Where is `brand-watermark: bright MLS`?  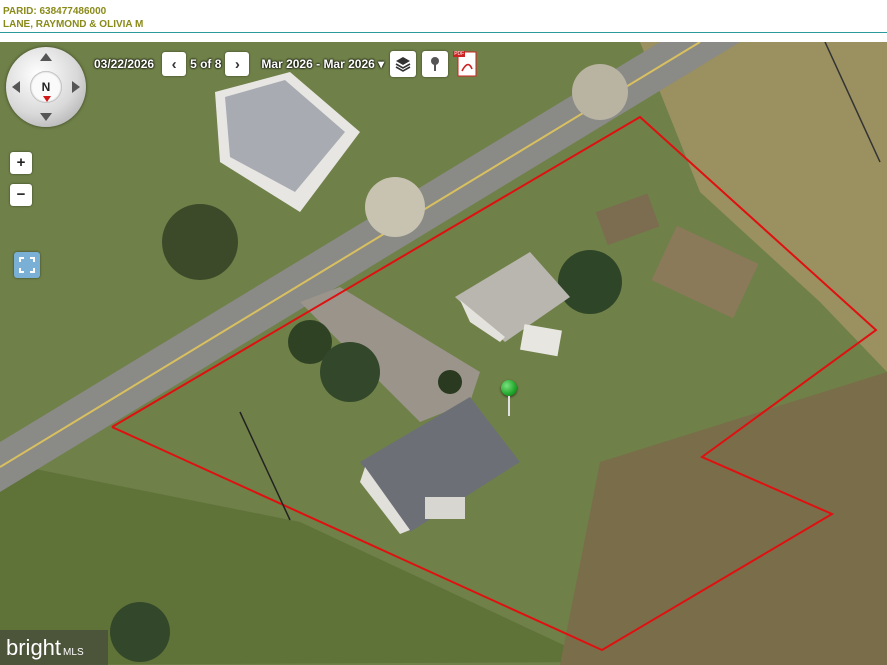
brand-watermark: bright MLS is located at coordinates (54, 647).